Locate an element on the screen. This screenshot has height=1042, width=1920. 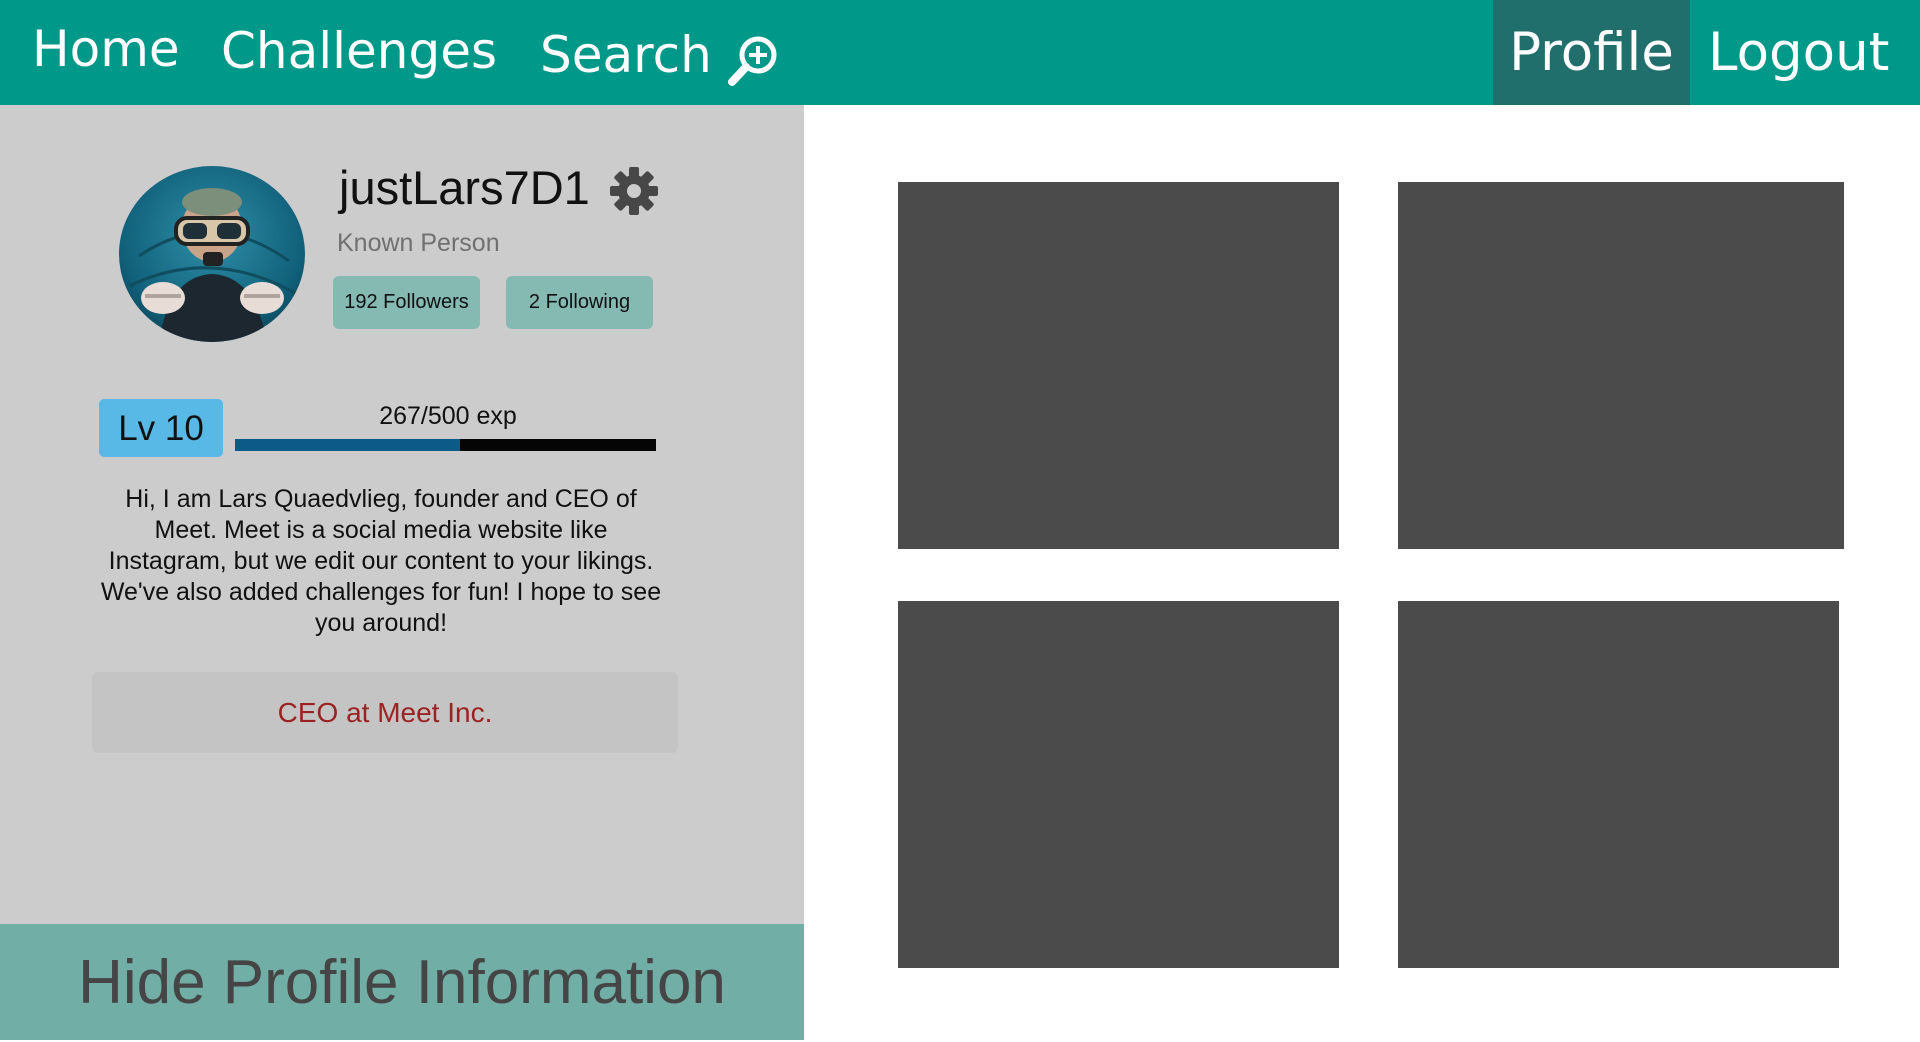
exp-progress-fill is located at coordinates (347, 445).